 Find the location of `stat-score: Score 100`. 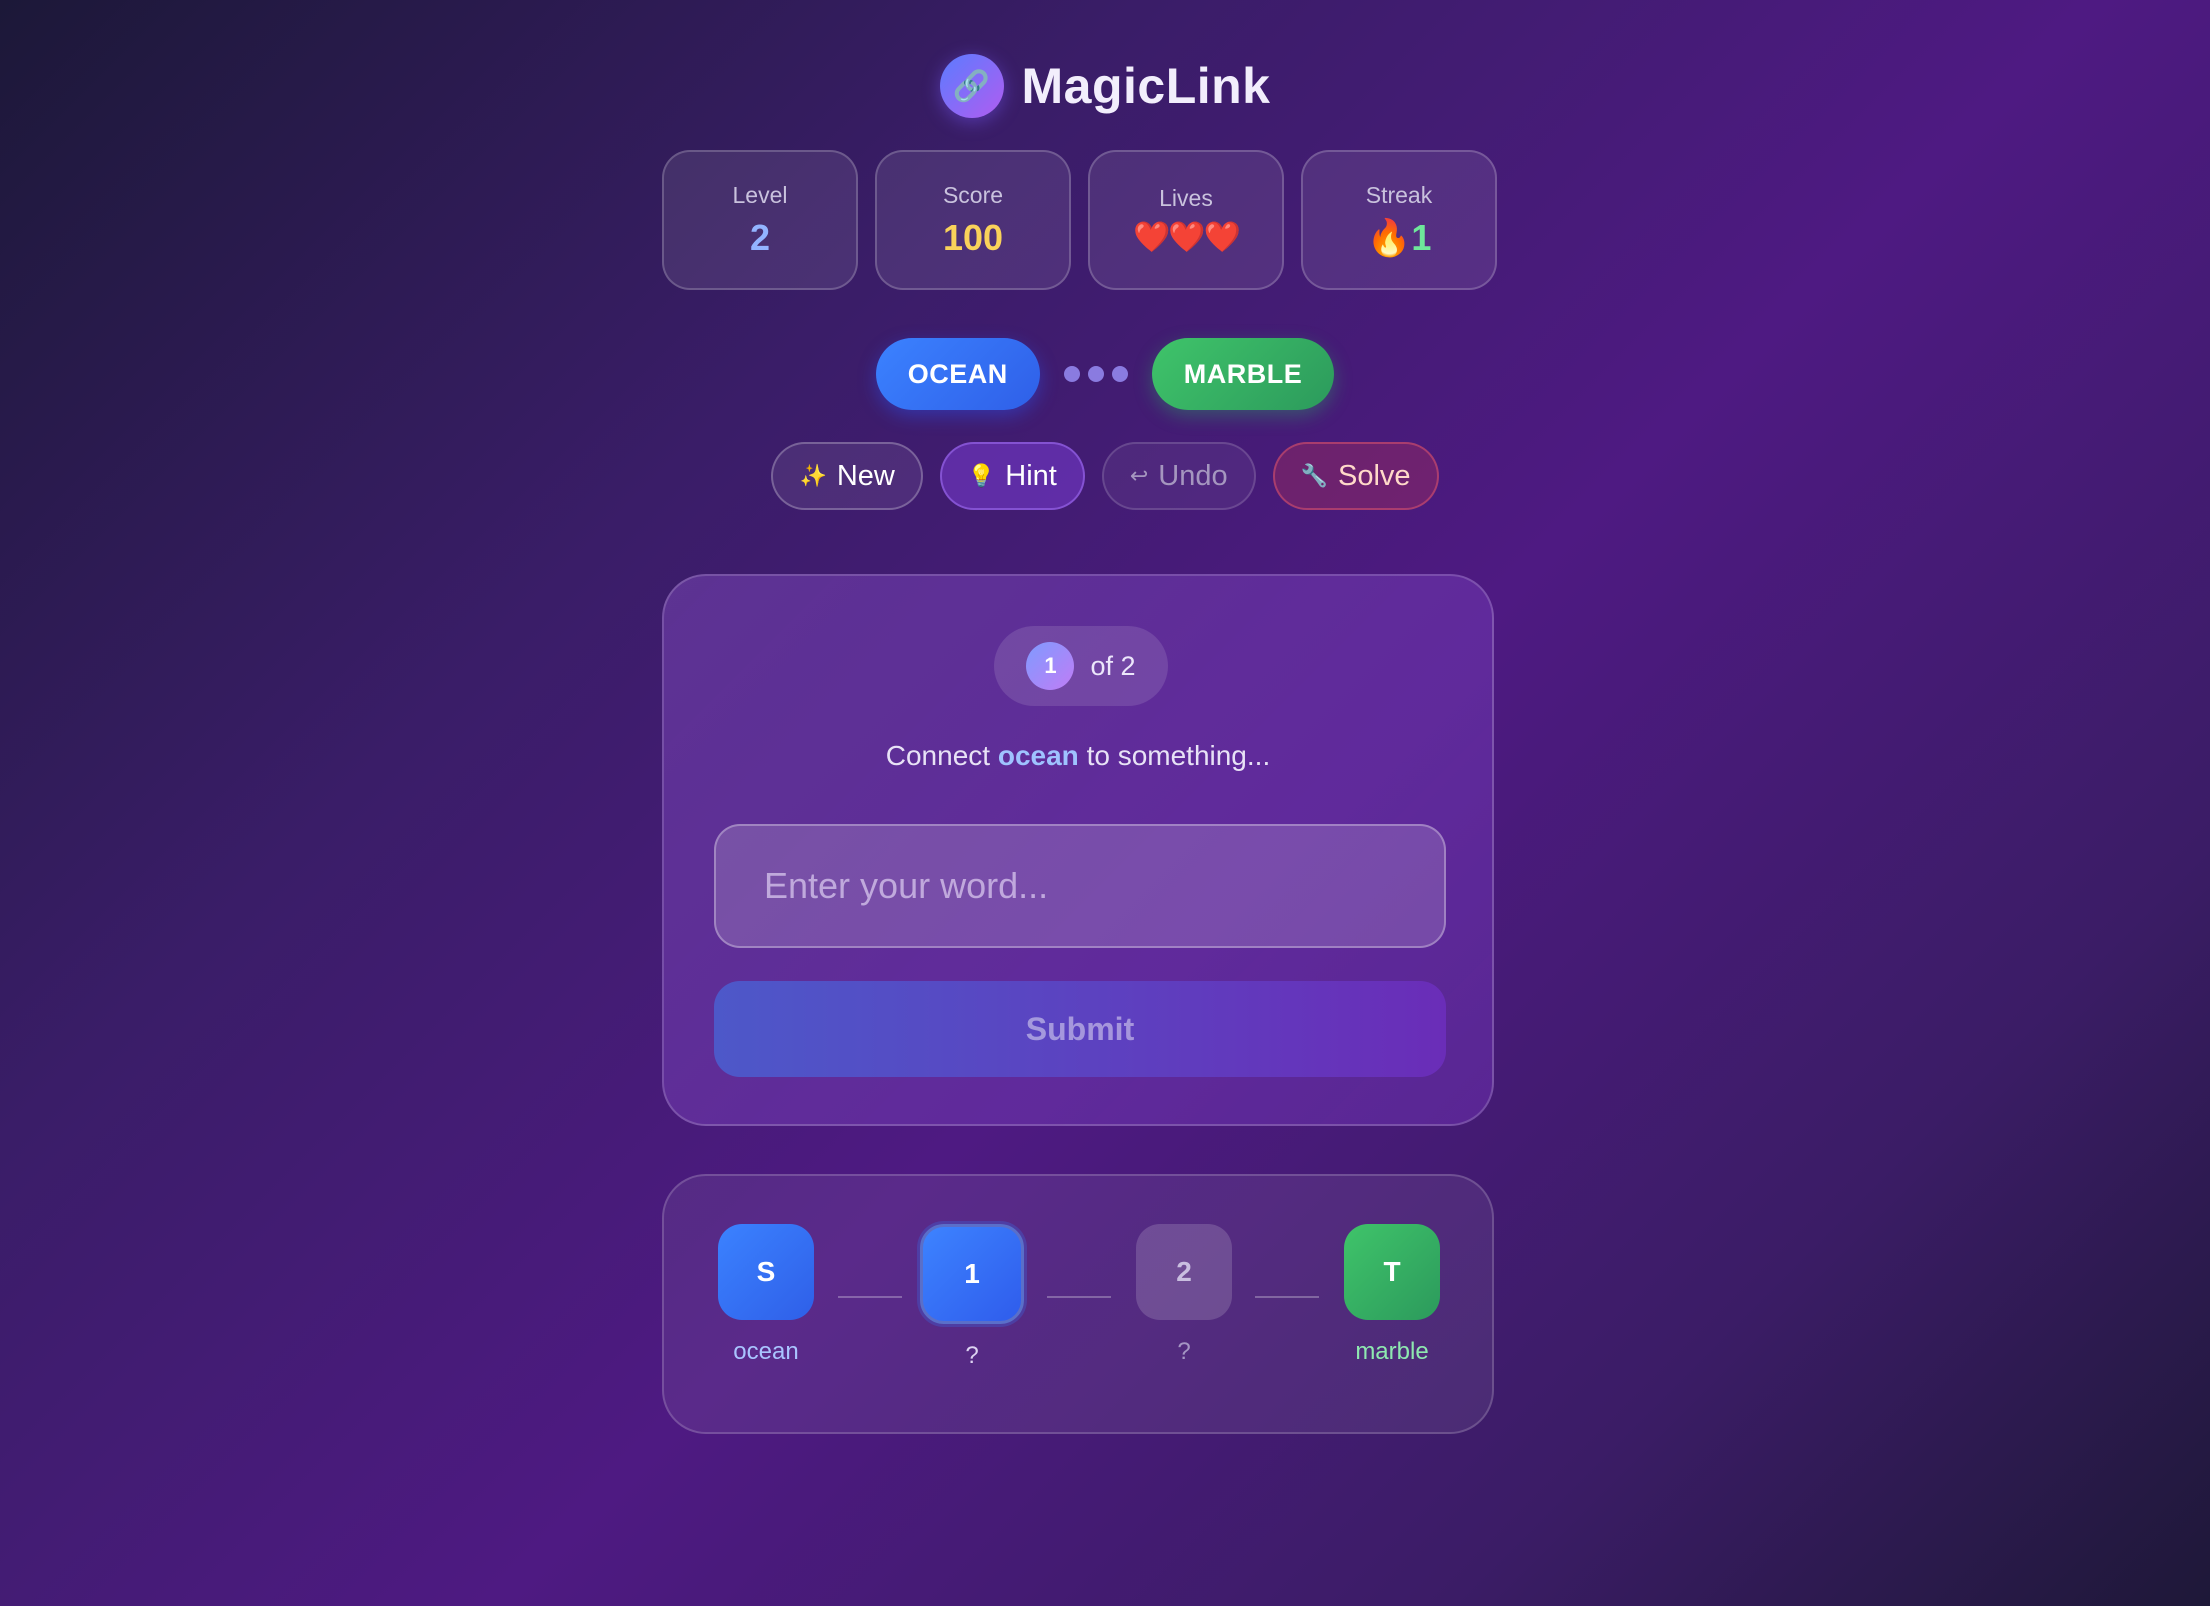

stat-score: Score 100 is located at coordinates (973, 220).